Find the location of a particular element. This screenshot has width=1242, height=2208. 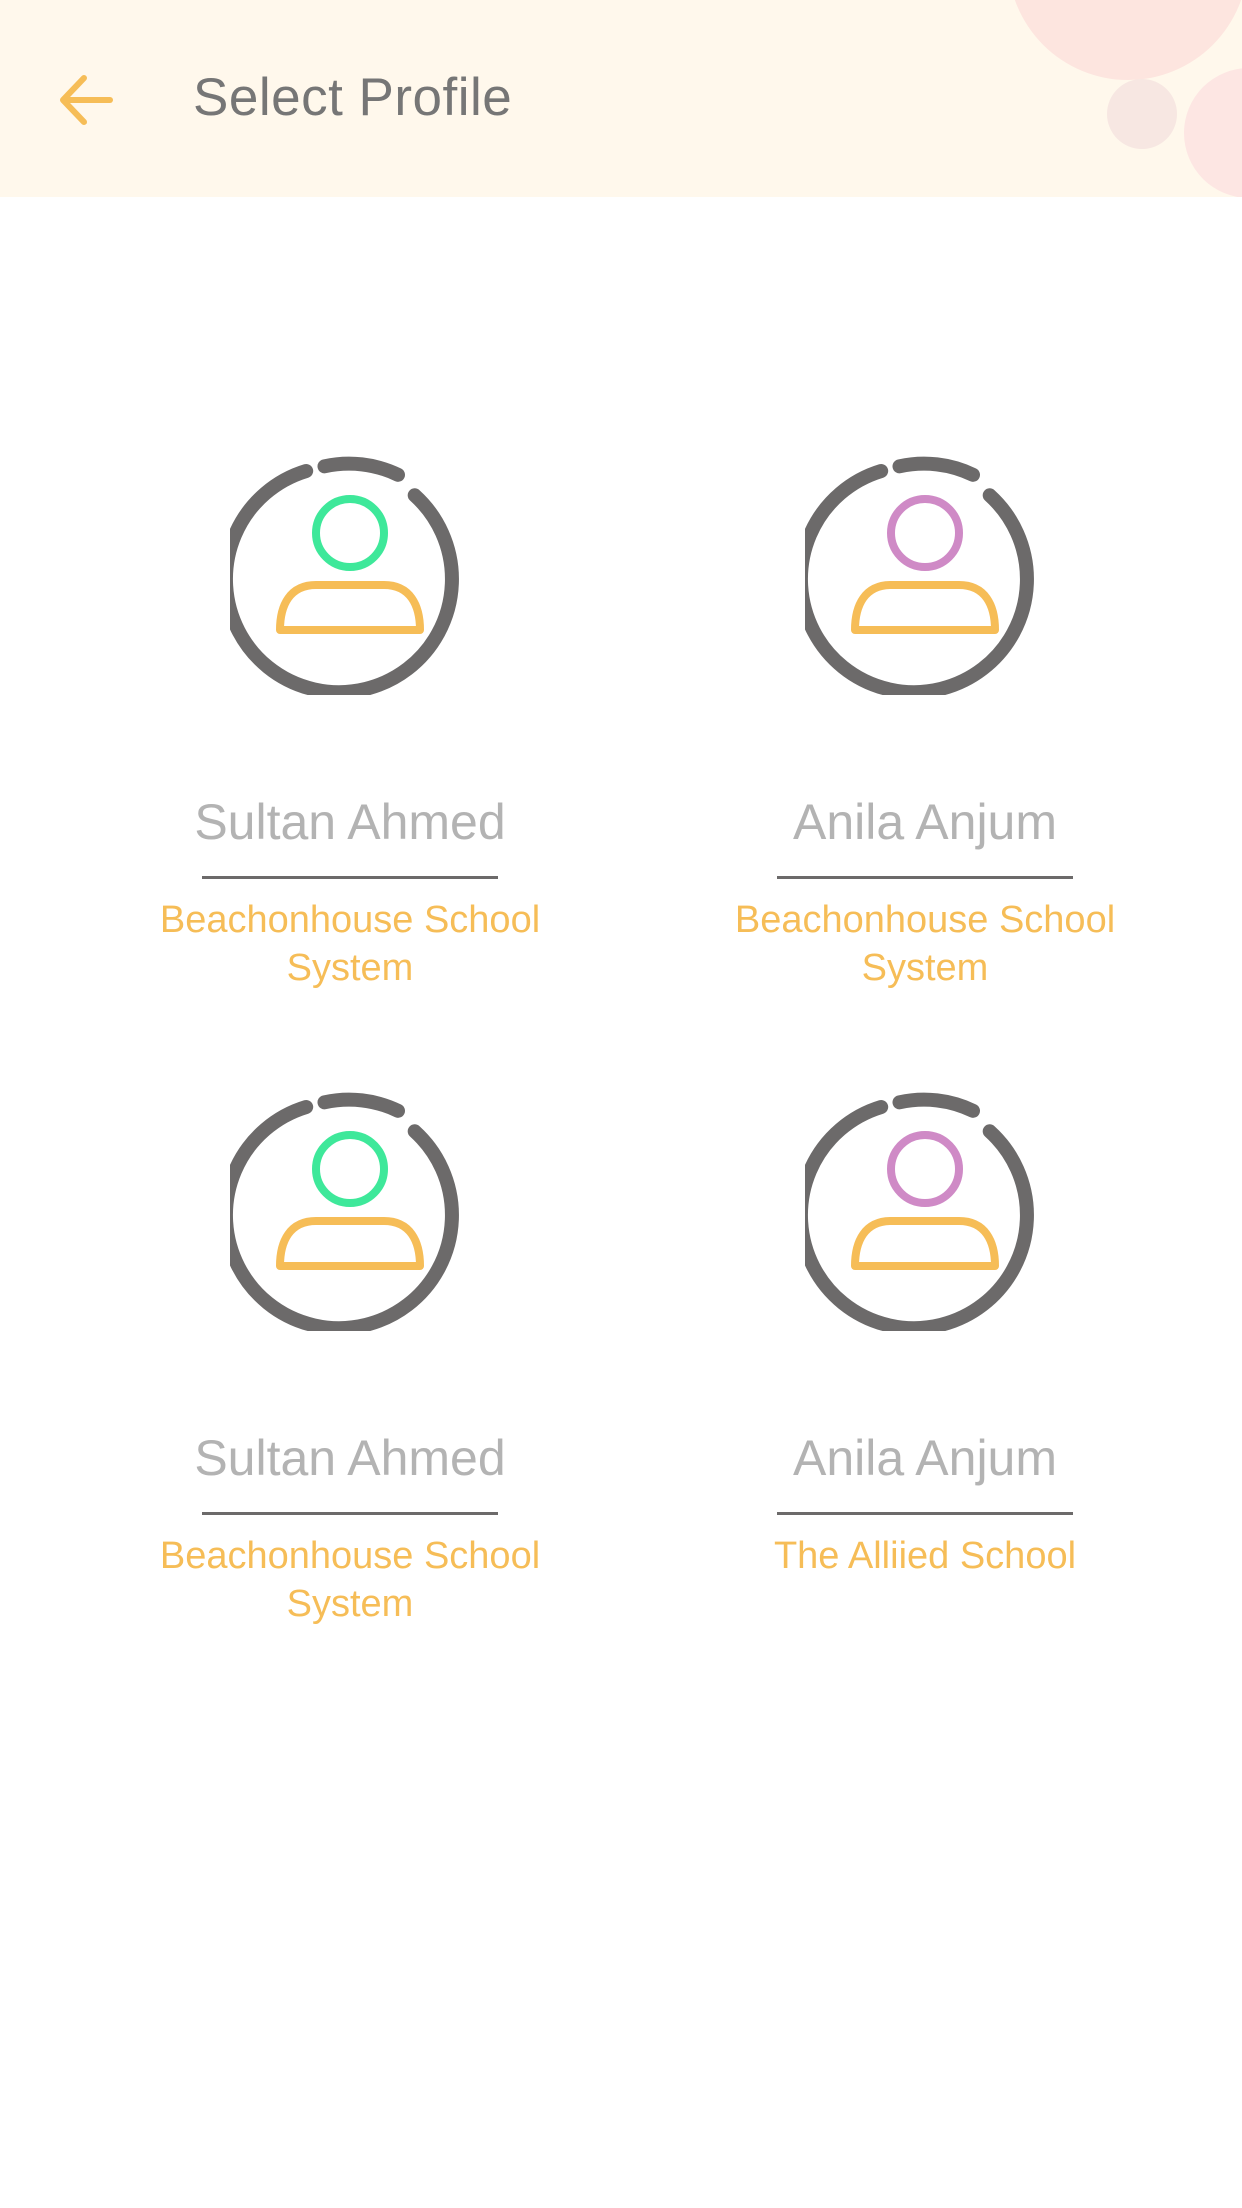

back-button is located at coordinates (86, 100).